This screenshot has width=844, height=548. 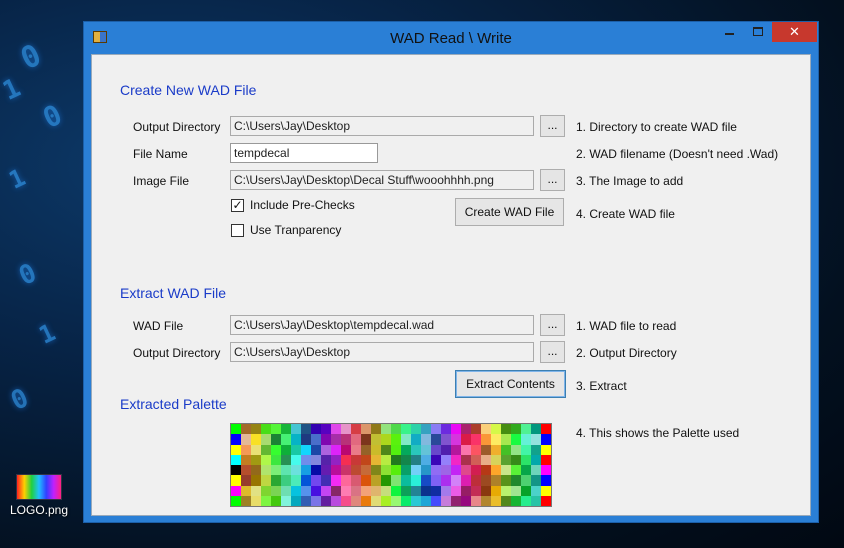 I want to click on extract-output-dir-field: C:\Users\Jay\Desktop, so click(x=382, y=352).